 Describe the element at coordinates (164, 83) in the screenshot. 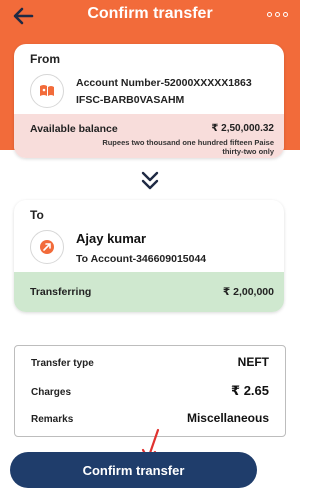

I see `from-account-number: Account Number-52000XXXXX1863` at that location.